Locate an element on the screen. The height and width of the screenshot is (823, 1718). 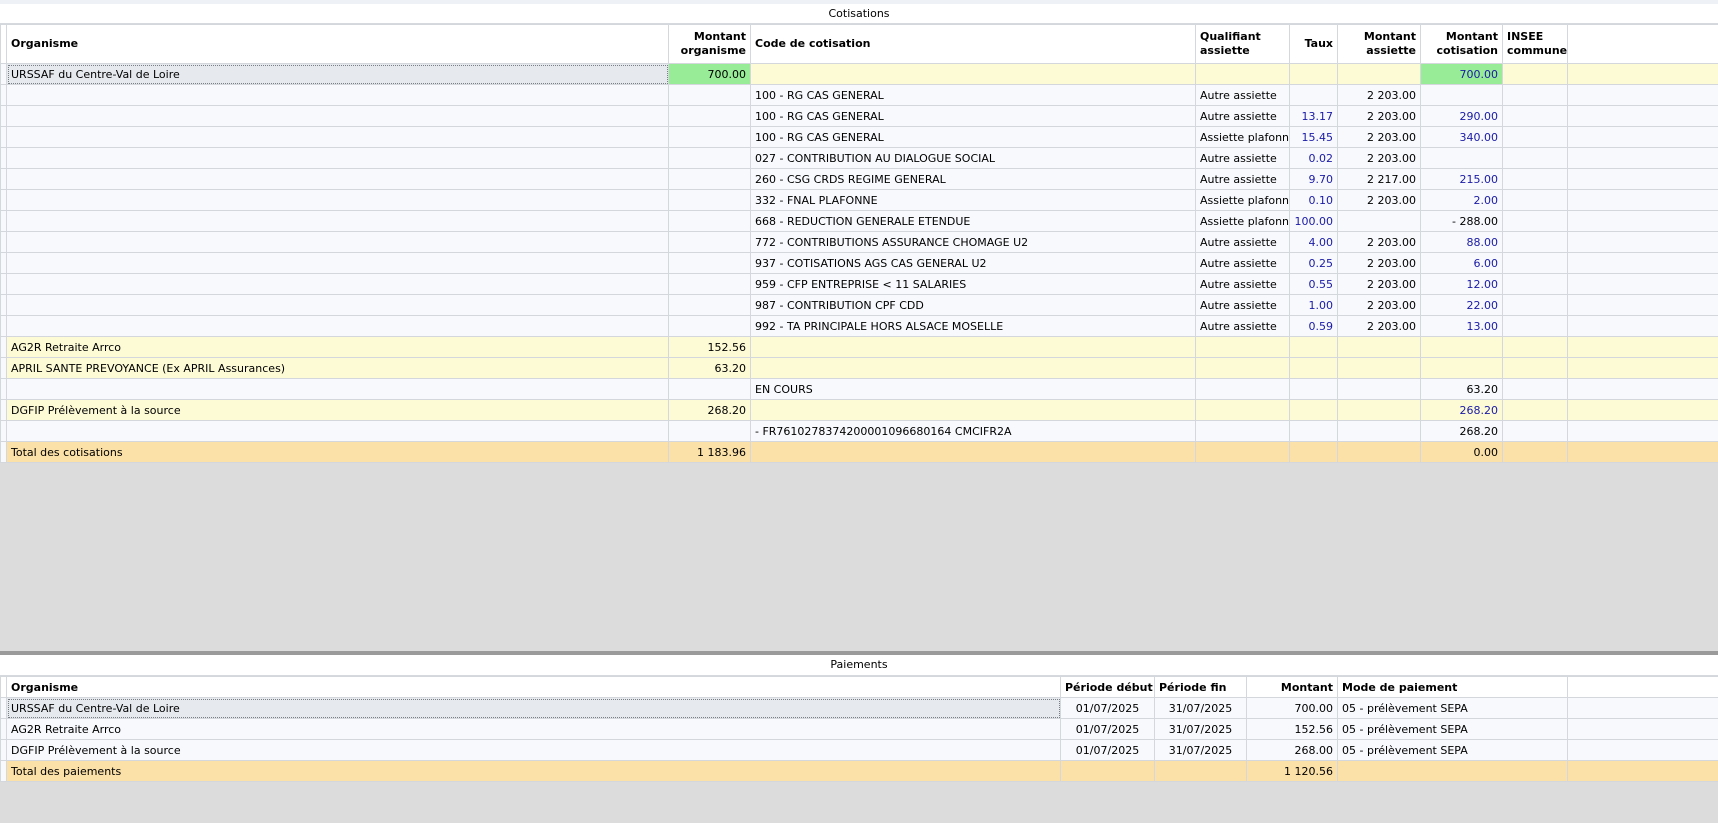
cell-taux: 0.02 is located at coordinates (1313, 158).